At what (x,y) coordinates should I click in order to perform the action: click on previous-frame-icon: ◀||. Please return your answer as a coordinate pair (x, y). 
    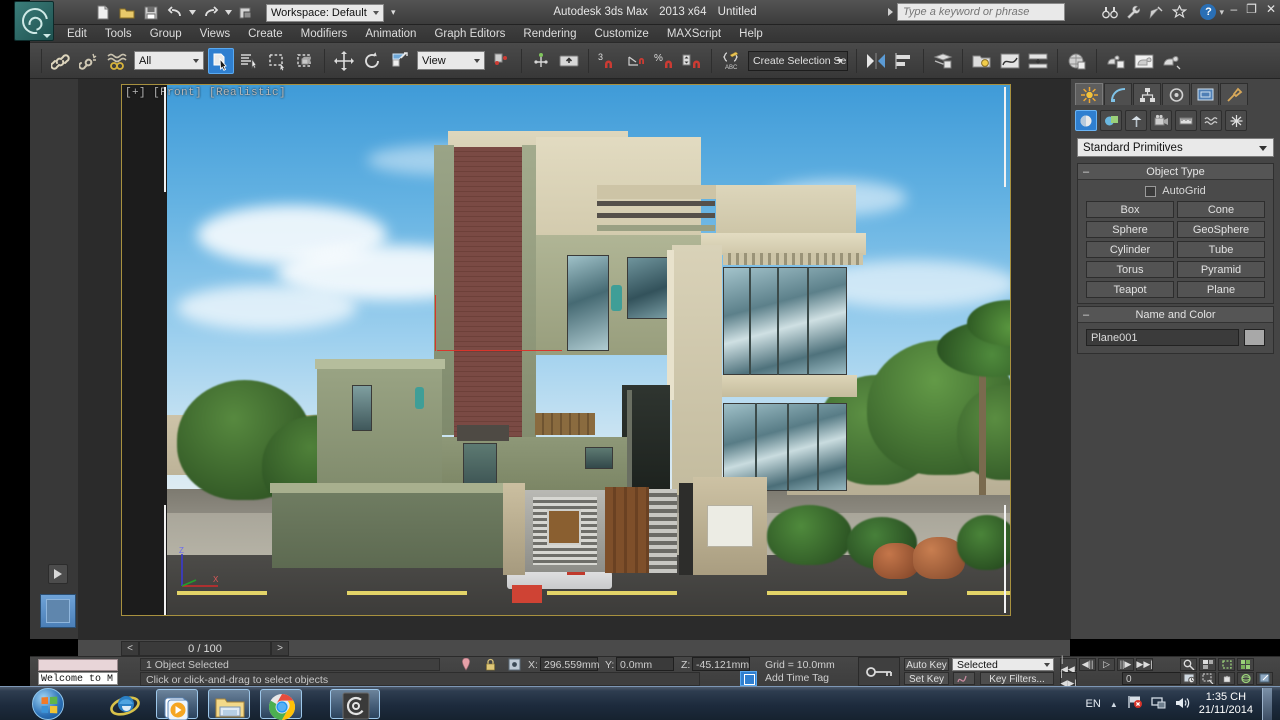
    Looking at the image, I should click on (1087, 664).